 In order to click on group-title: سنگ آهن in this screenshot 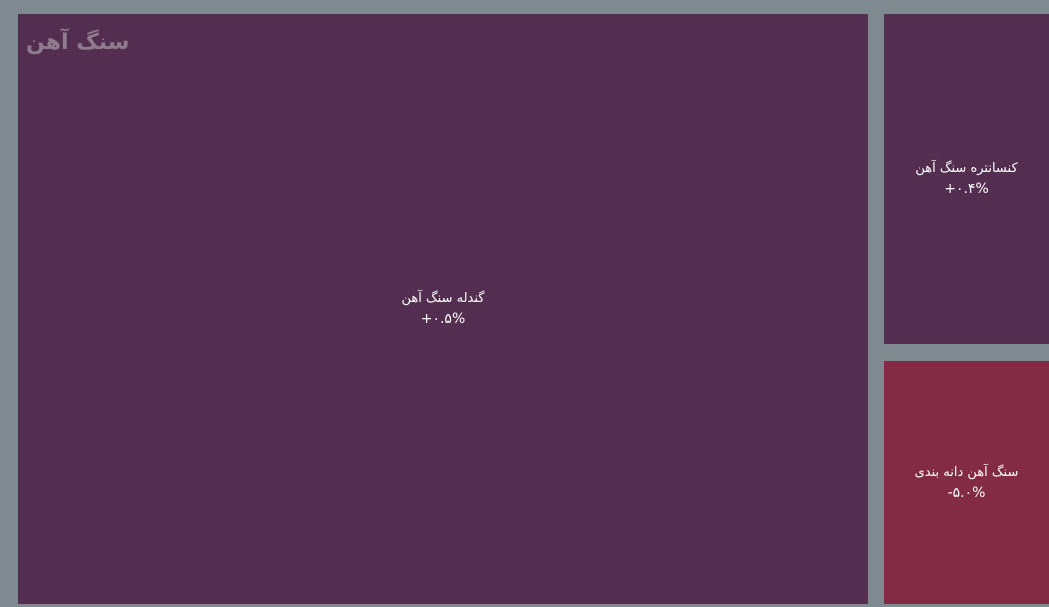, I will do `click(78, 42)`.